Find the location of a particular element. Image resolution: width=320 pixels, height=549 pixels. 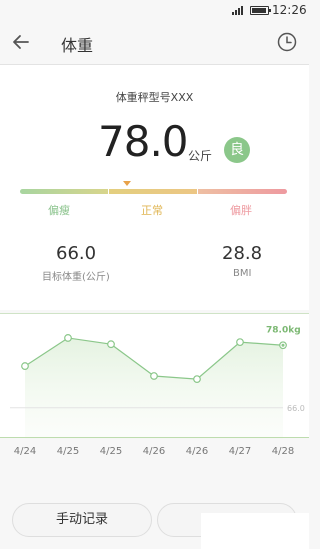

bmi-caption: BMI is located at coordinates (242, 273).